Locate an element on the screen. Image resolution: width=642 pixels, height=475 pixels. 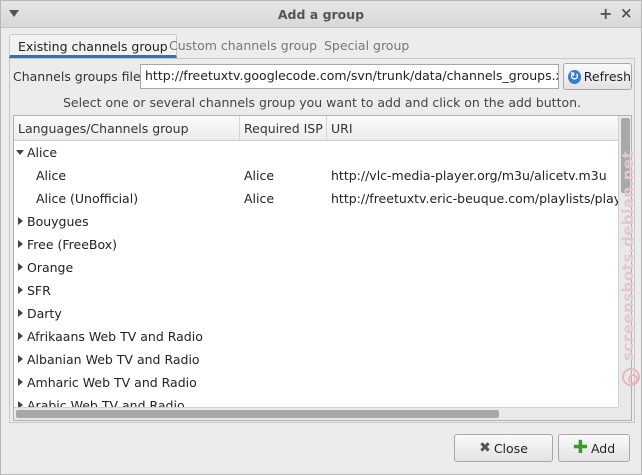
tab-special-group: Special group is located at coordinates (366, 46).